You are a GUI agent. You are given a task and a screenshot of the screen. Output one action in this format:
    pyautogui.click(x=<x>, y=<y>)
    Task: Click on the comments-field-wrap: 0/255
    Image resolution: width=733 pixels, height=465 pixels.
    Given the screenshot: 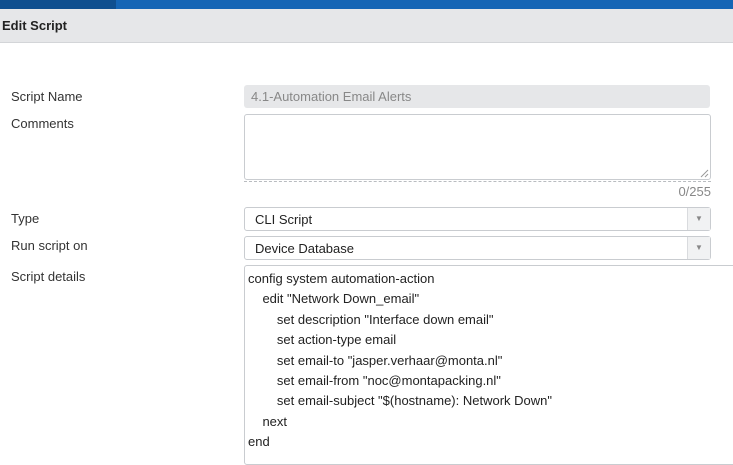 What is the action you would take?
    pyautogui.click(x=477, y=158)
    